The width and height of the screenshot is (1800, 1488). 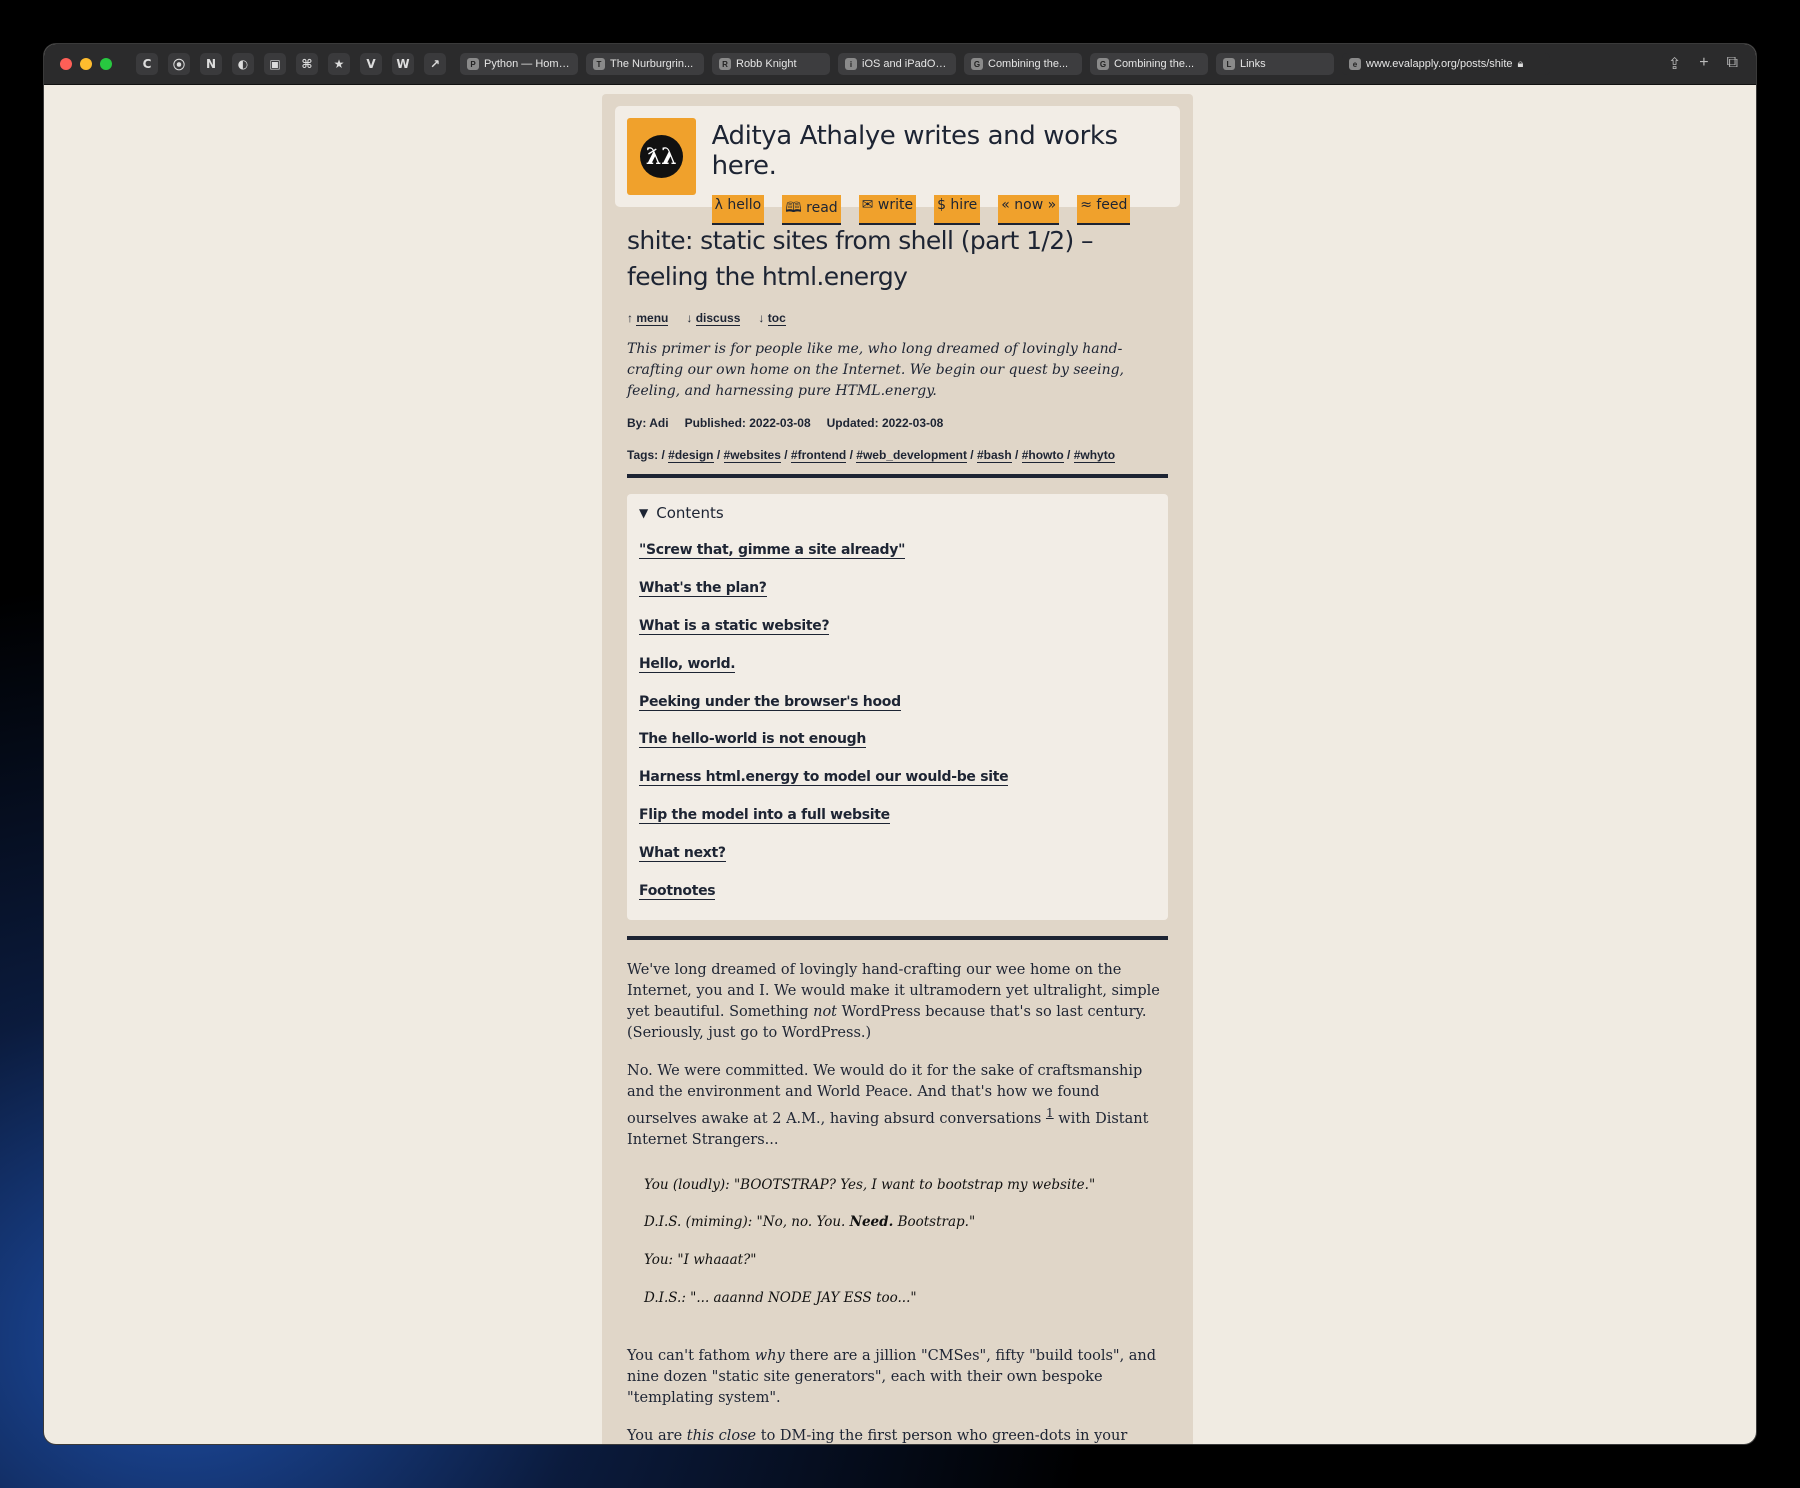 I want to click on new-tab-icon: +, so click(x=1703, y=64).